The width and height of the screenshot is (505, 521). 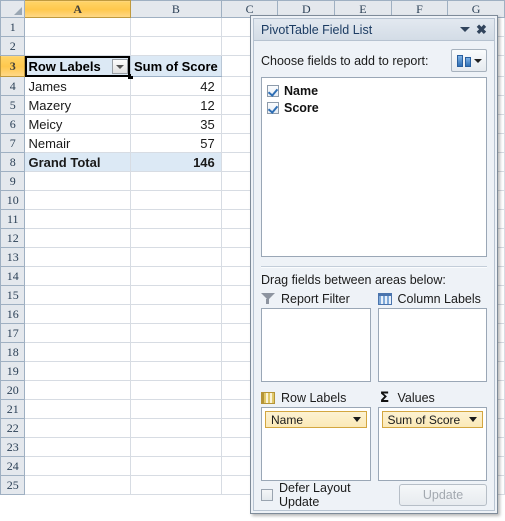 I want to click on cell-b25, so click(x=176, y=485).